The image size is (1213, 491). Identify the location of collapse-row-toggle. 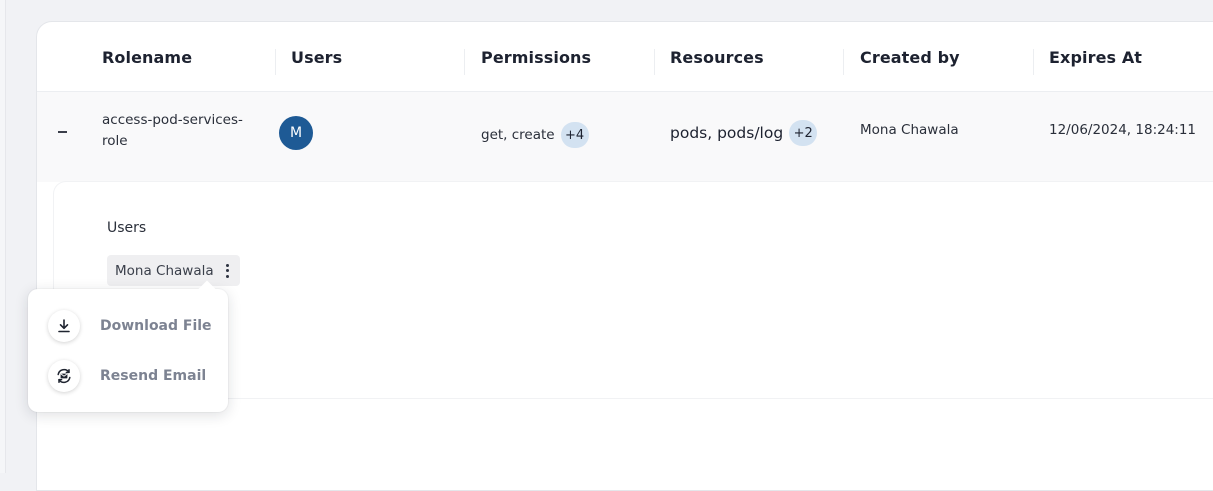
(62, 132).